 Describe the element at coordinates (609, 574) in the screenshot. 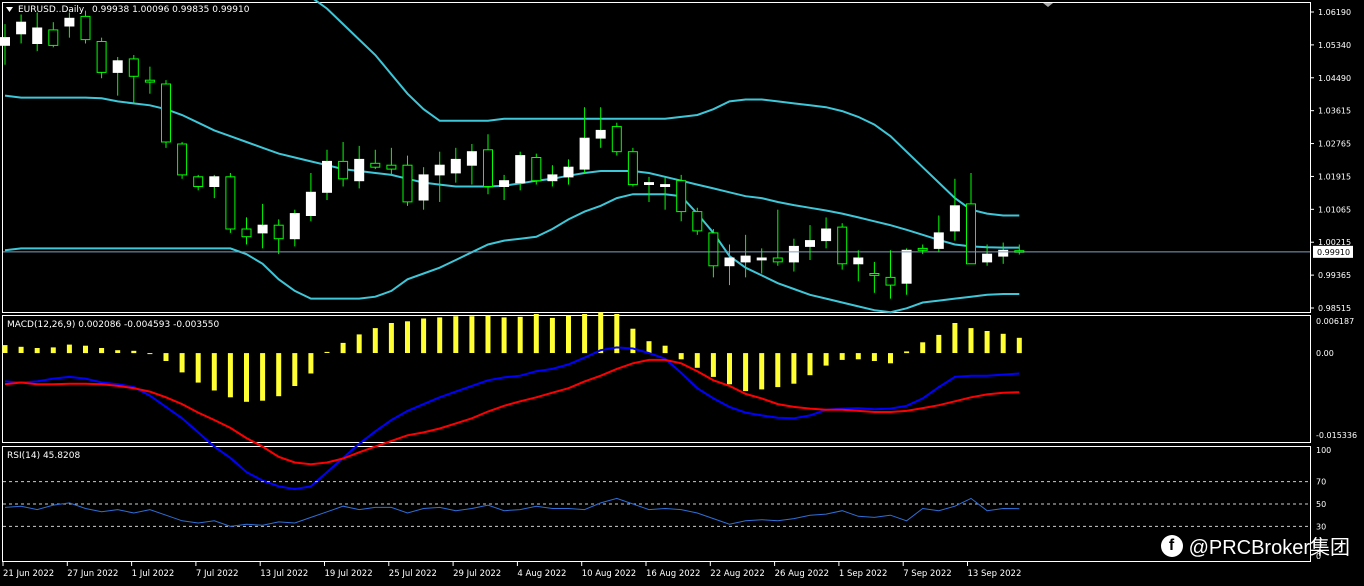

I see `time-axis-label: 10 Aug 2022` at that location.